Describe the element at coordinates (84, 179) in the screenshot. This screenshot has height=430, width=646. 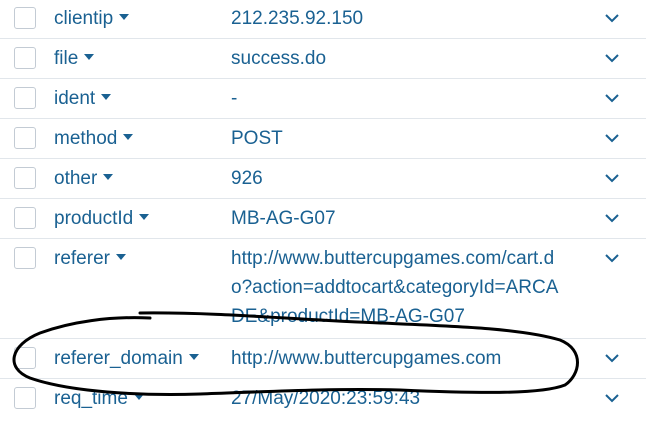
I see `field-name-other: other` at that location.